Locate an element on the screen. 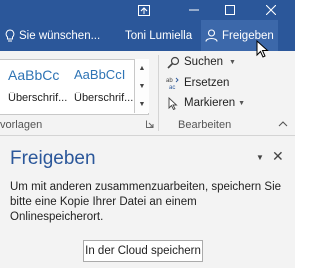 The width and height of the screenshot is (320, 268). pane-options-icon: ▼ is located at coordinates (260, 157).